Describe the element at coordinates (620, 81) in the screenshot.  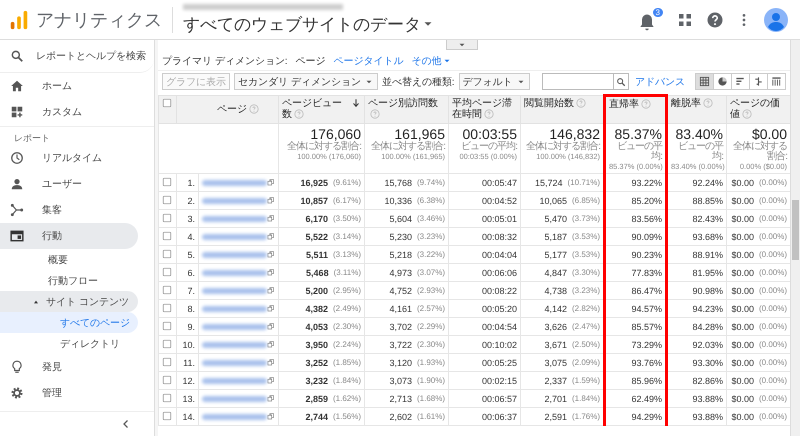
I see `search-button` at that location.